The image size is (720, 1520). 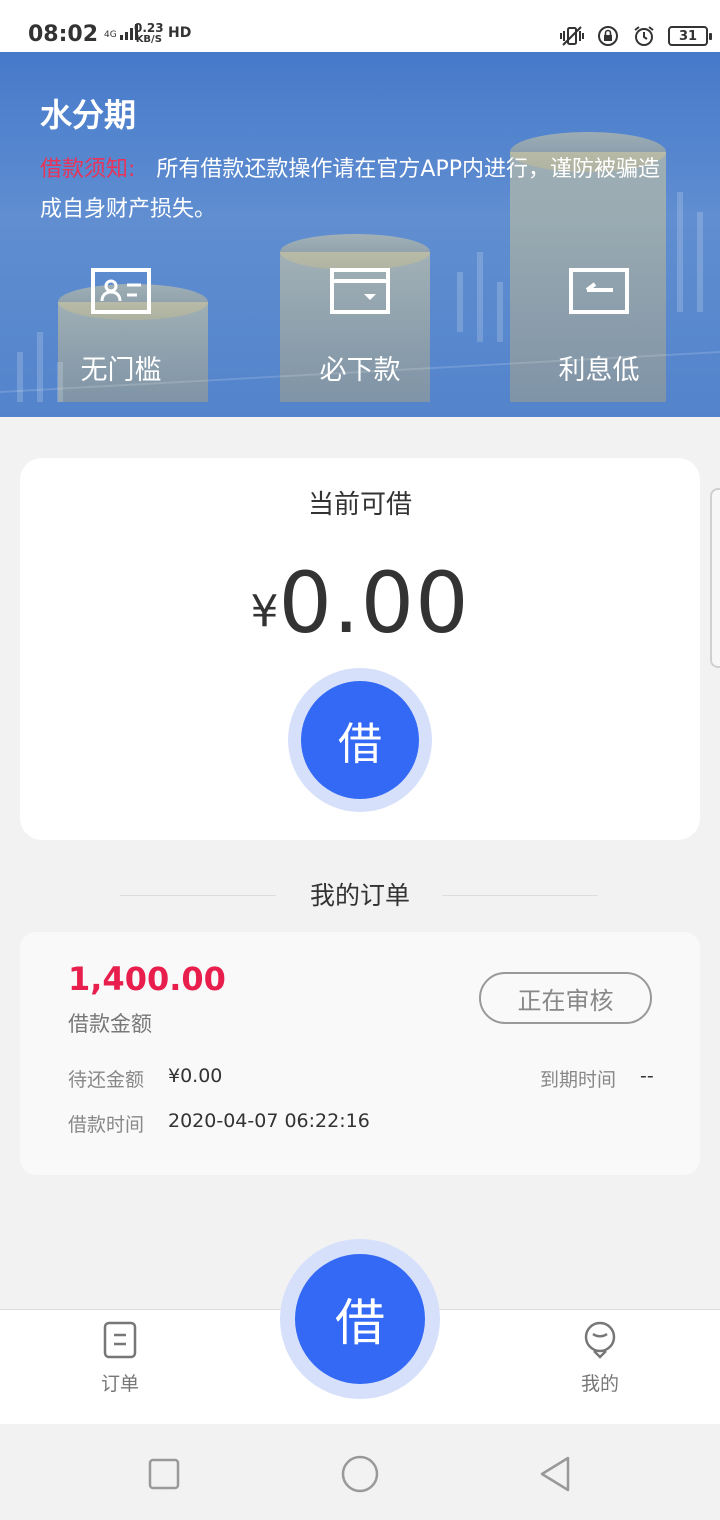 I want to click on due-date-value: --, so click(x=647, y=1076).